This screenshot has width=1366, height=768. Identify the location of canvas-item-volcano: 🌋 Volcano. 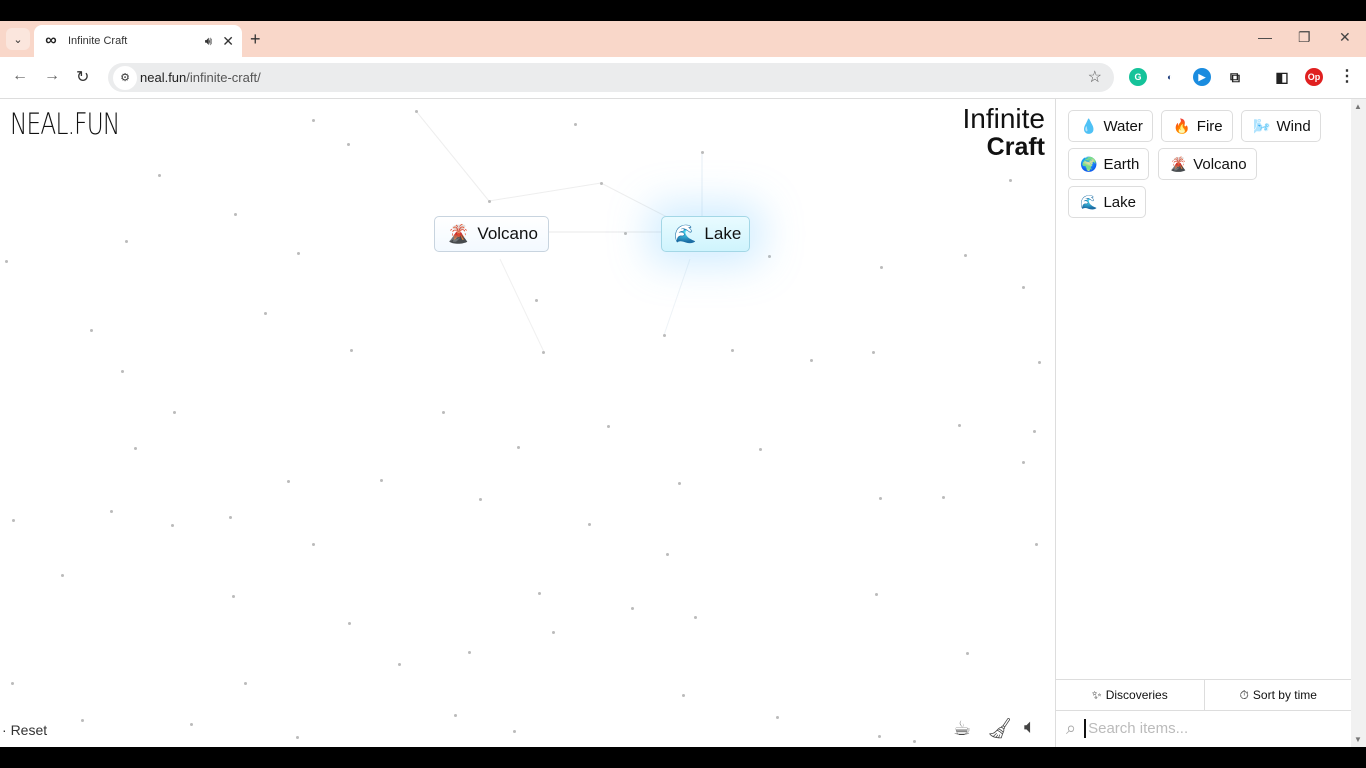
(491, 234).